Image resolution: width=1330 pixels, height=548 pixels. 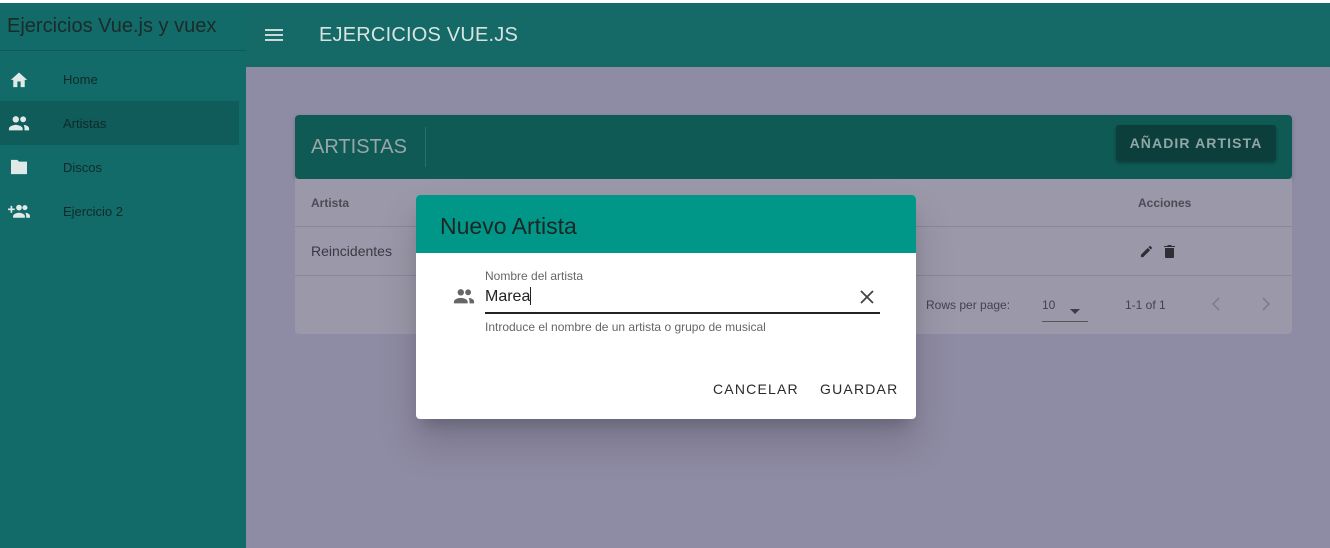 I want to click on edit-icon, so click(x=1146, y=254).